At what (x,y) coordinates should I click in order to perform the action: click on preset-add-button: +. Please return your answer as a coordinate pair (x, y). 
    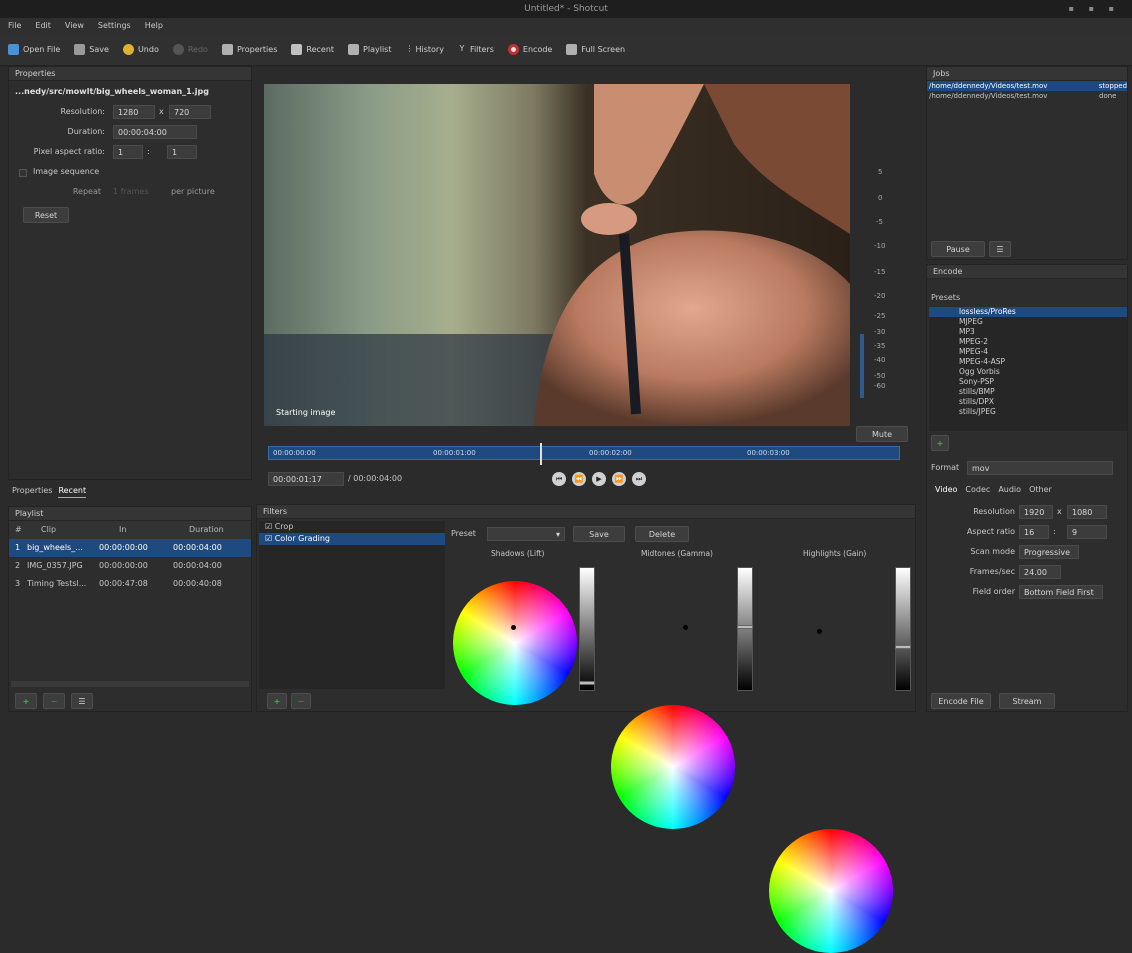
    Looking at the image, I should click on (940, 443).